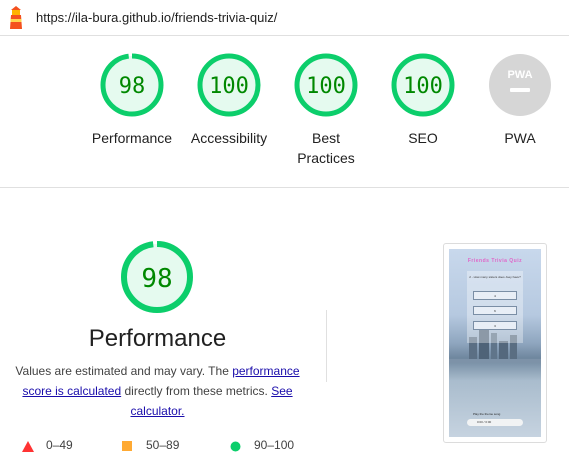  What do you see at coordinates (124, 371) in the screenshot?
I see `desc-text-1: Values are estimated and may vary. The` at bounding box center [124, 371].